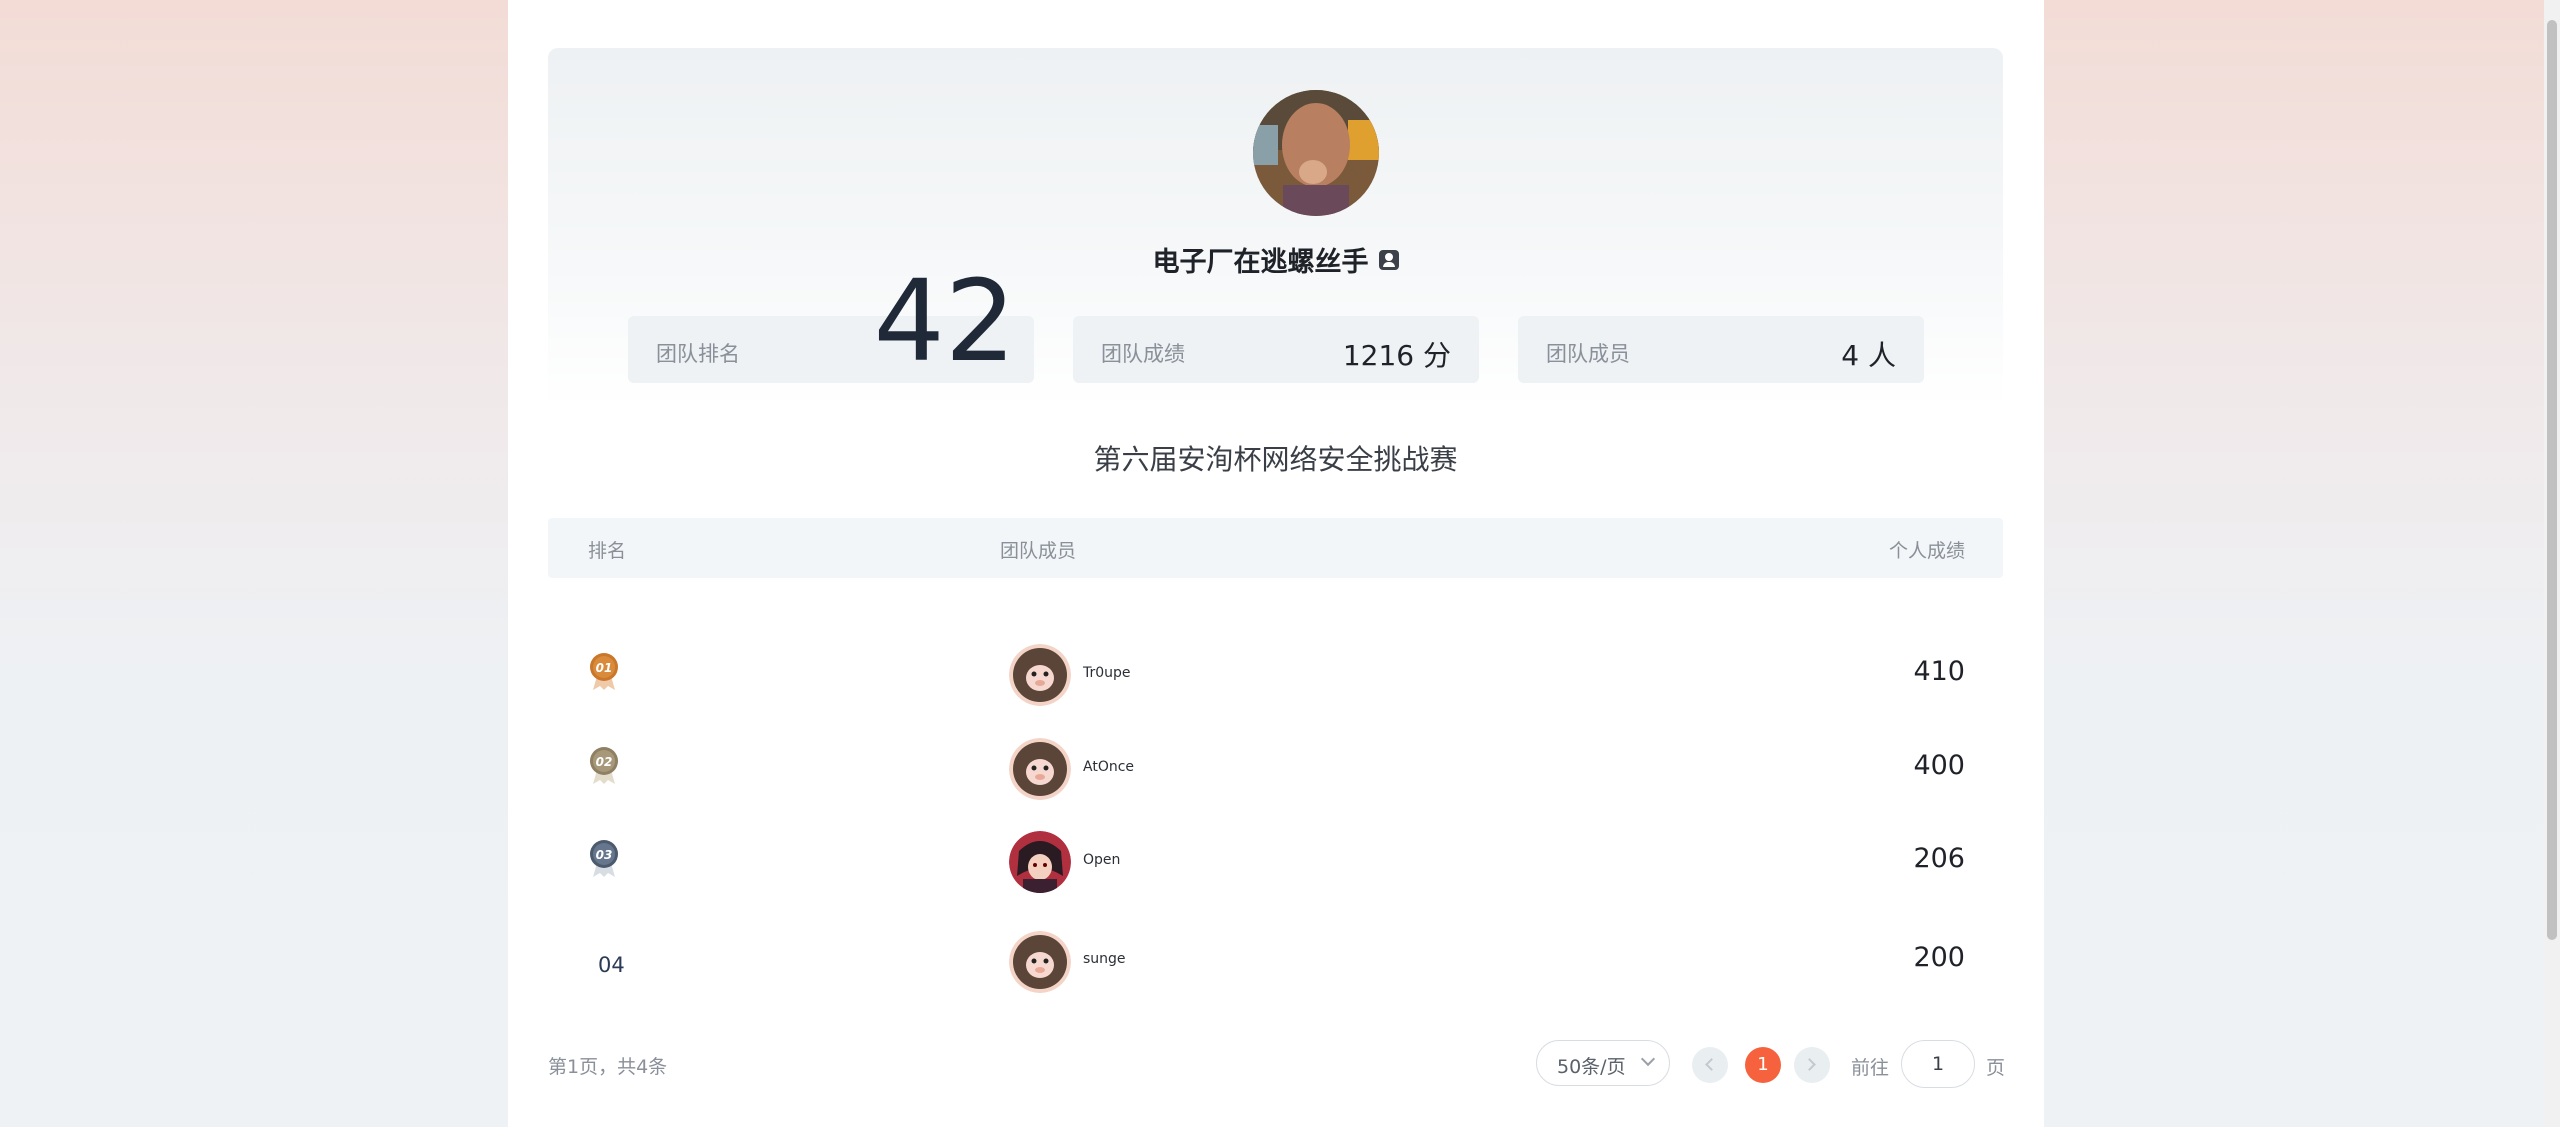 This screenshot has width=2560, height=1127. What do you see at coordinates (1396, 355) in the screenshot?
I see `stat-score-value: 1216 分` at bounding box center [1396, 355].